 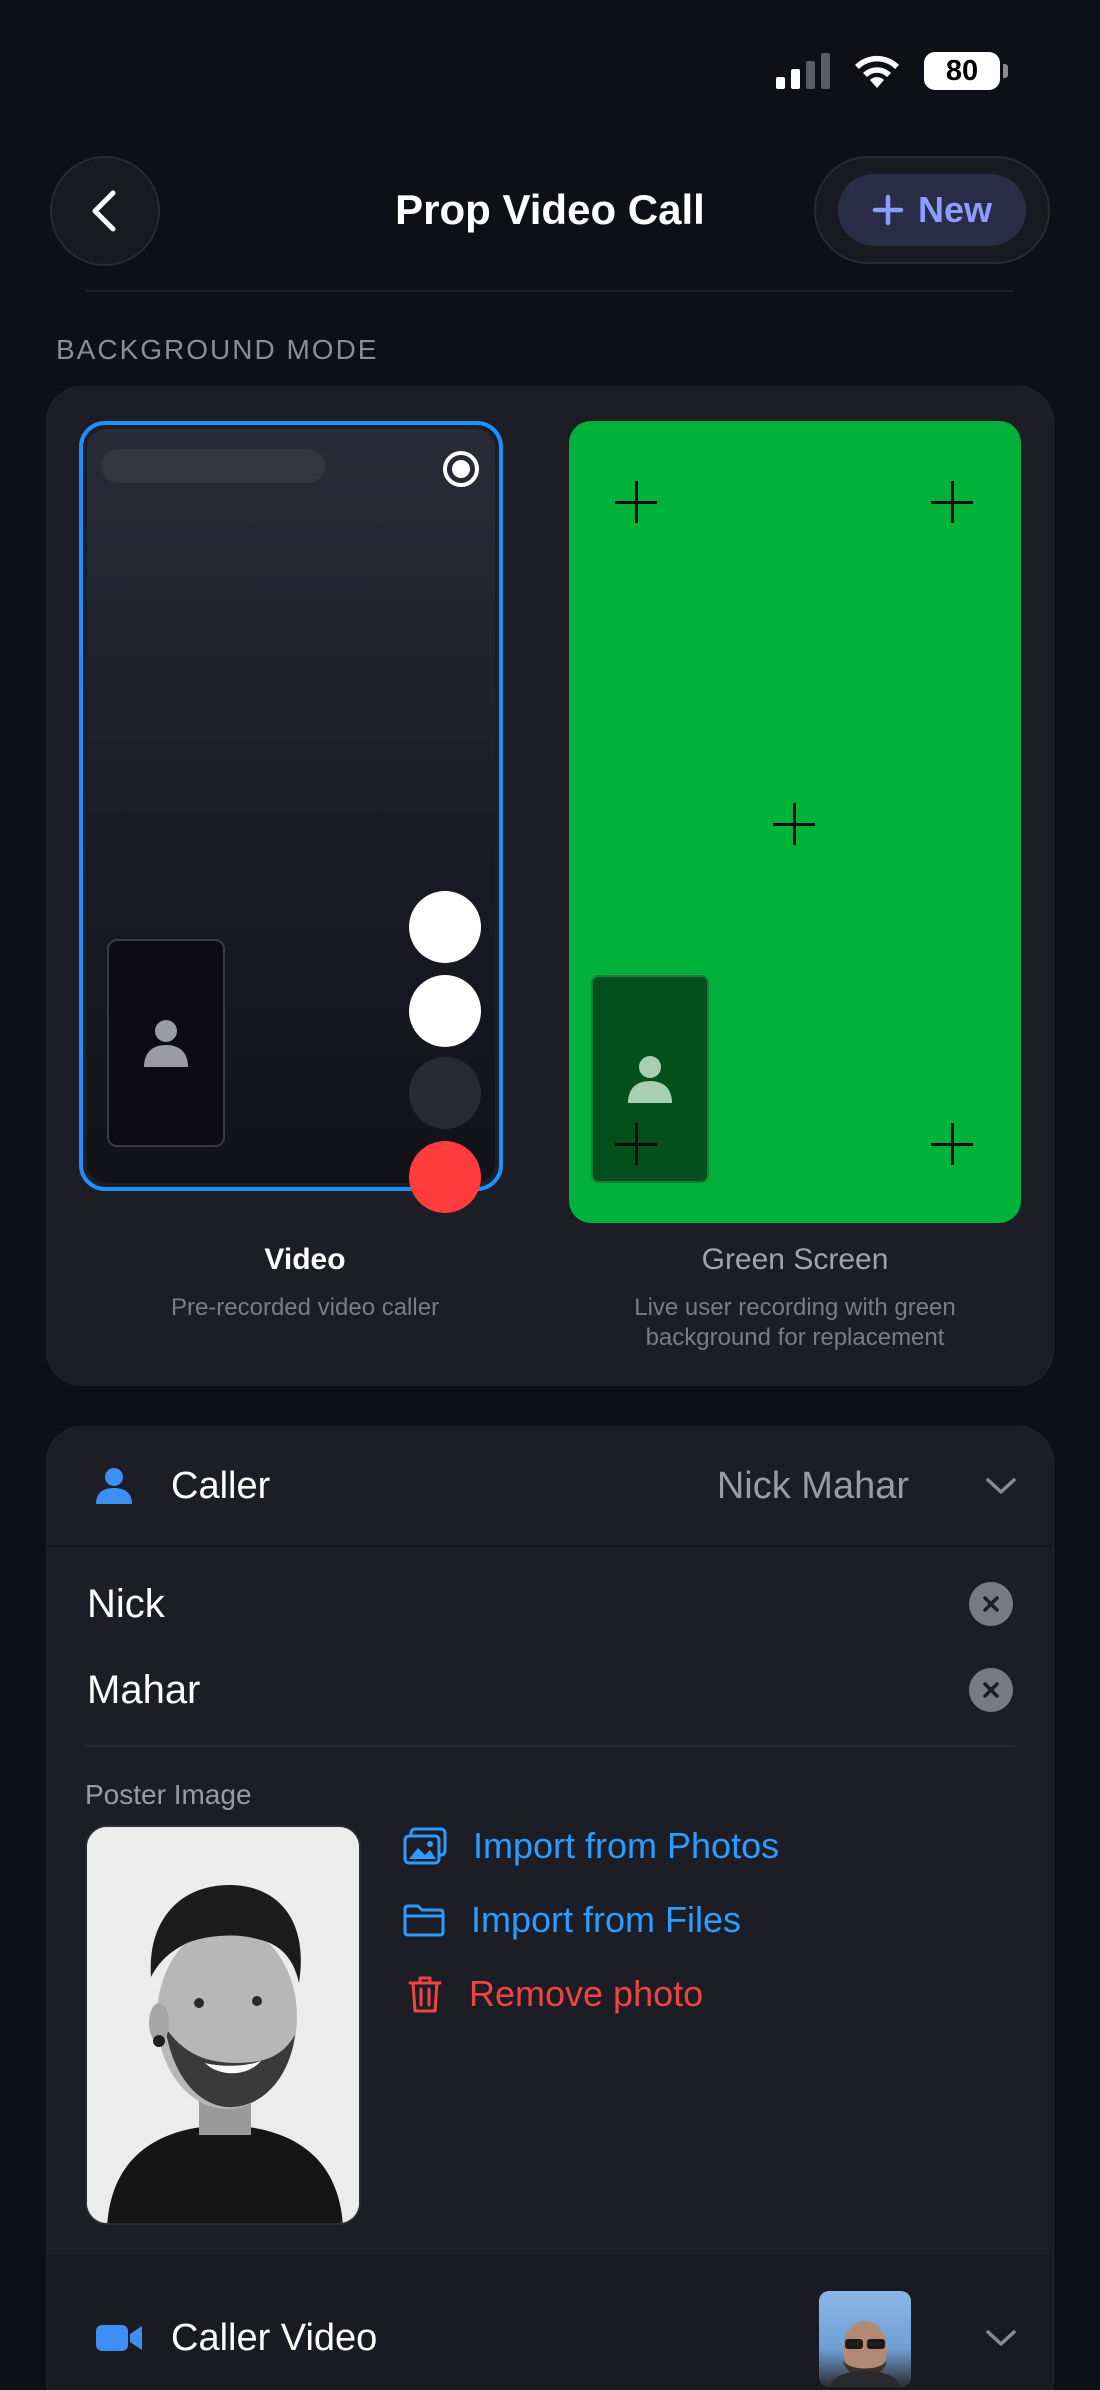 I want to click on trash-icon, so click(x=425, y=1994).